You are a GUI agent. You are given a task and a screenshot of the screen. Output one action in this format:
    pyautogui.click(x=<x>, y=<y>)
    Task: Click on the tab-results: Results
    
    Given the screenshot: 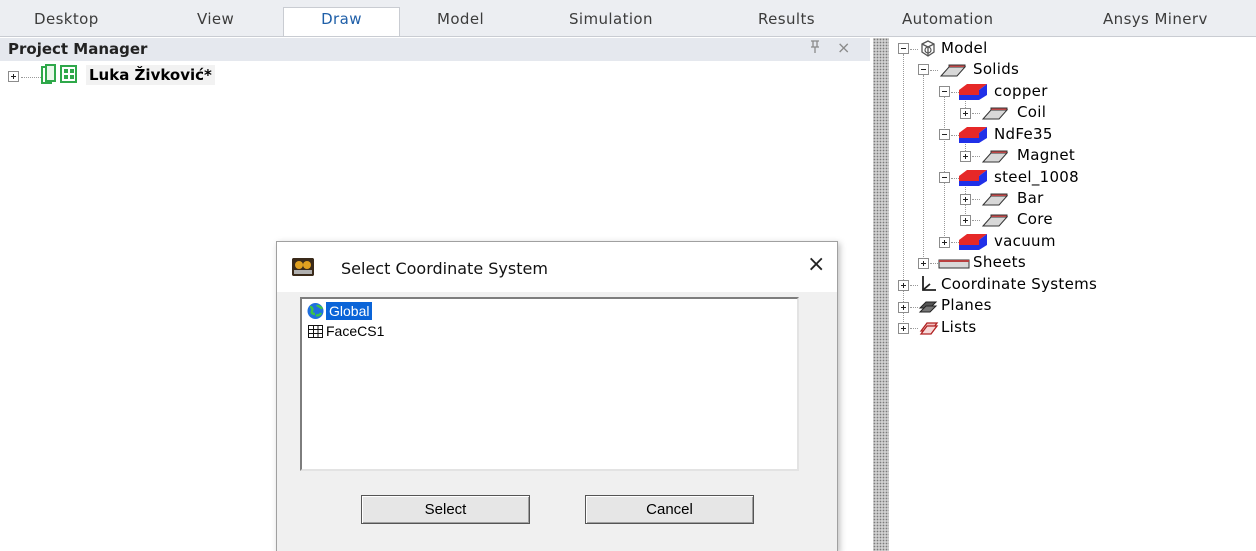 What is the action you would take?
    pyautogui.click(x=786, y=22)
    